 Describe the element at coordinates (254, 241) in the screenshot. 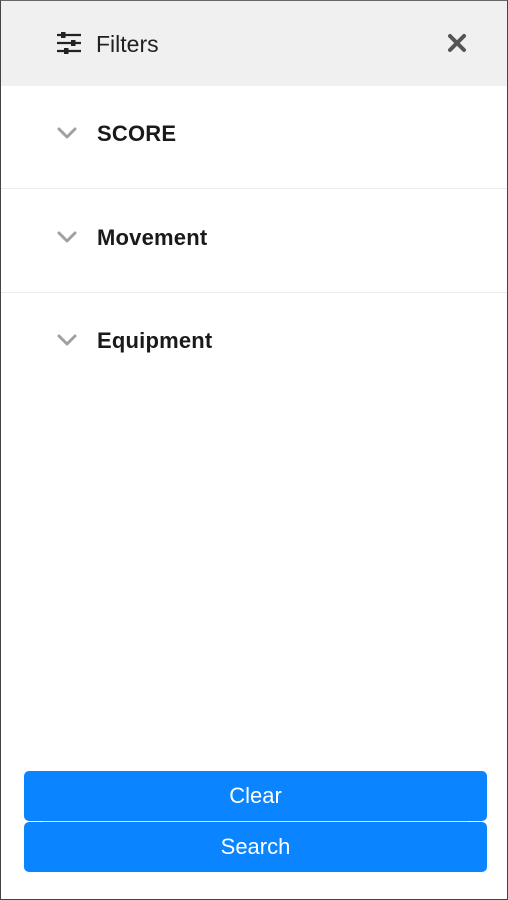

I see `section-movement: Movement` at that location.